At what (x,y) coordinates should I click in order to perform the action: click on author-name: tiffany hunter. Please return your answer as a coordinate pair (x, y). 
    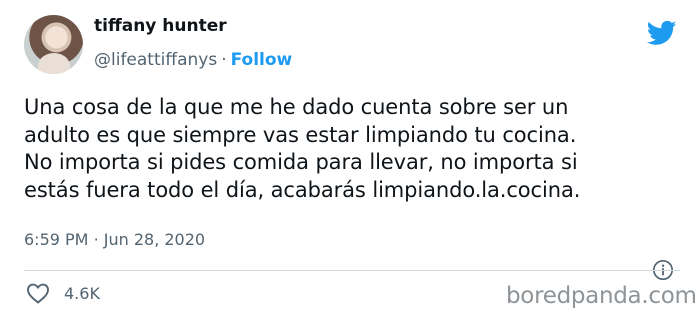
    Looking at the image, I should click on (160, 26).